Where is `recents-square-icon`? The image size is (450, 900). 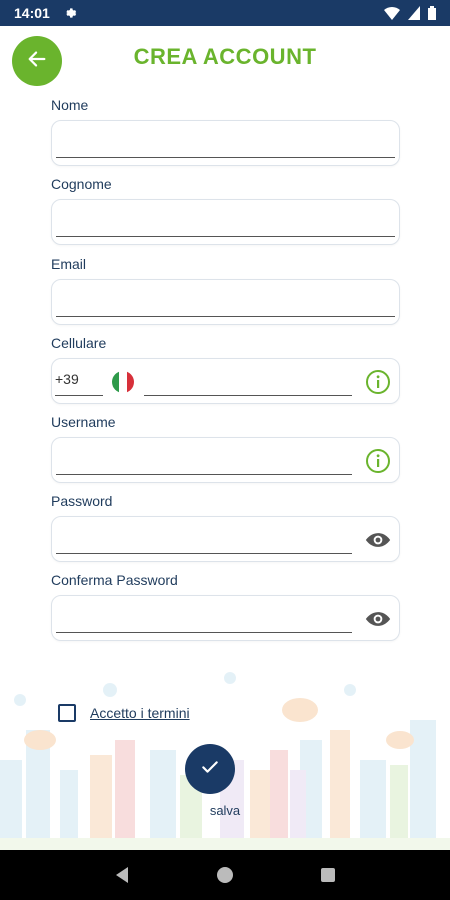
recents-square-icon is located at coordinates (328, 875).